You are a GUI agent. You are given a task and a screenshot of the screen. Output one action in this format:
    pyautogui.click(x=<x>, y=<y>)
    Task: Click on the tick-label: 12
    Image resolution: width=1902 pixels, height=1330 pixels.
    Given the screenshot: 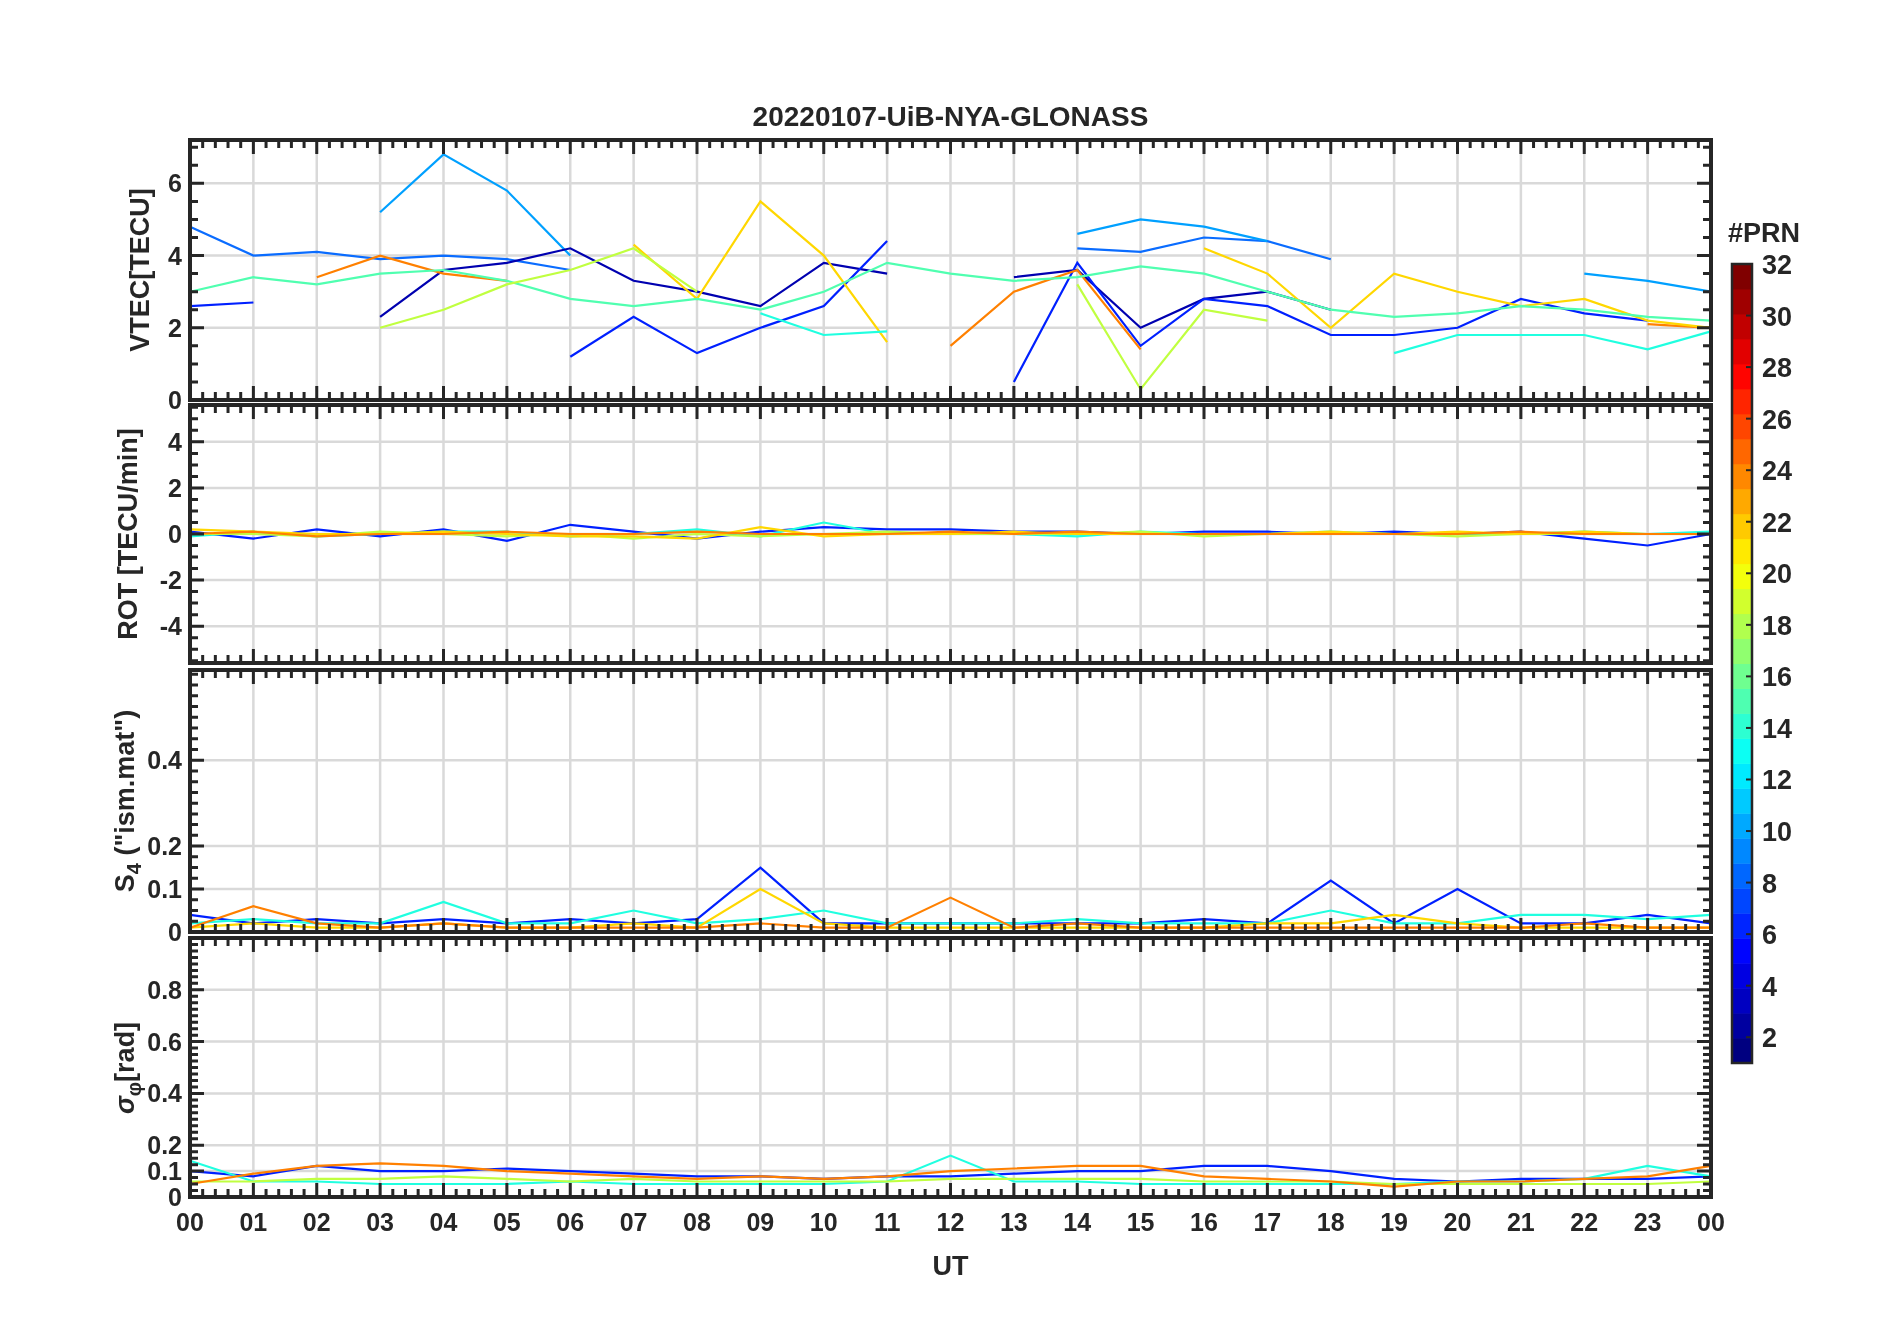 What is the action you would take?
    pyautogui.click(x=950, y=1222)
    